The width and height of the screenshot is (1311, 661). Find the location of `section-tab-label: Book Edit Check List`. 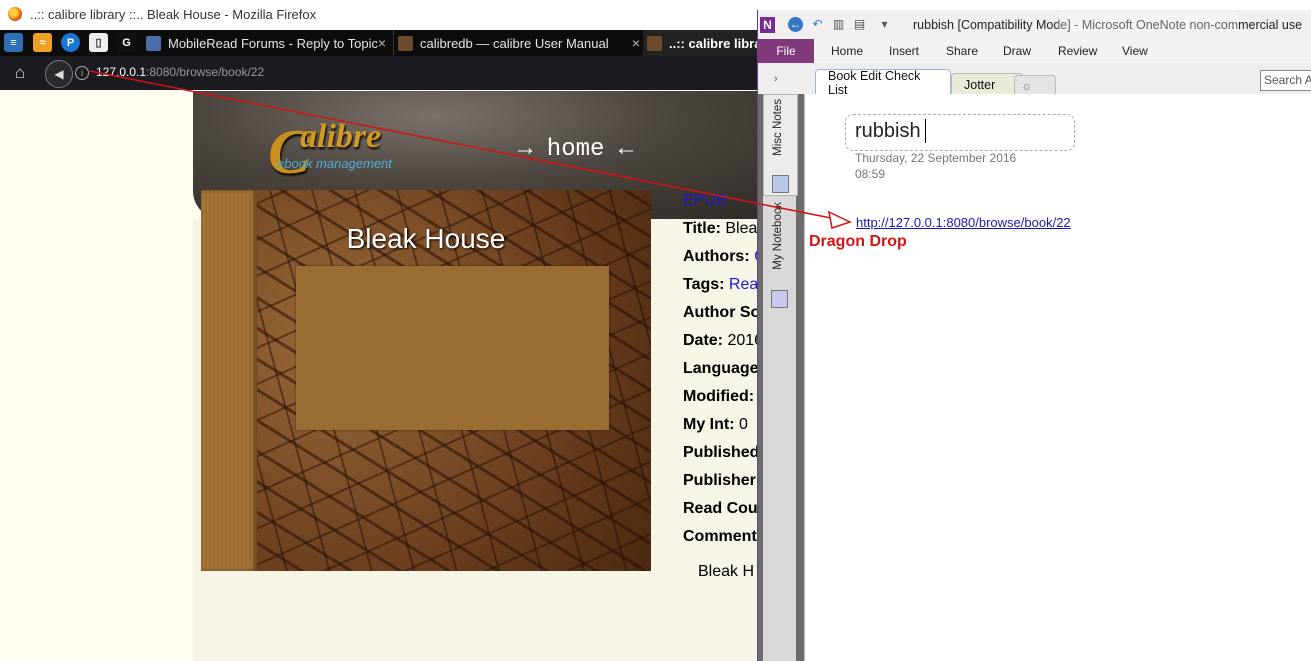

section-tab-label: Book Edit Check List is located at coordinates (874, 82).